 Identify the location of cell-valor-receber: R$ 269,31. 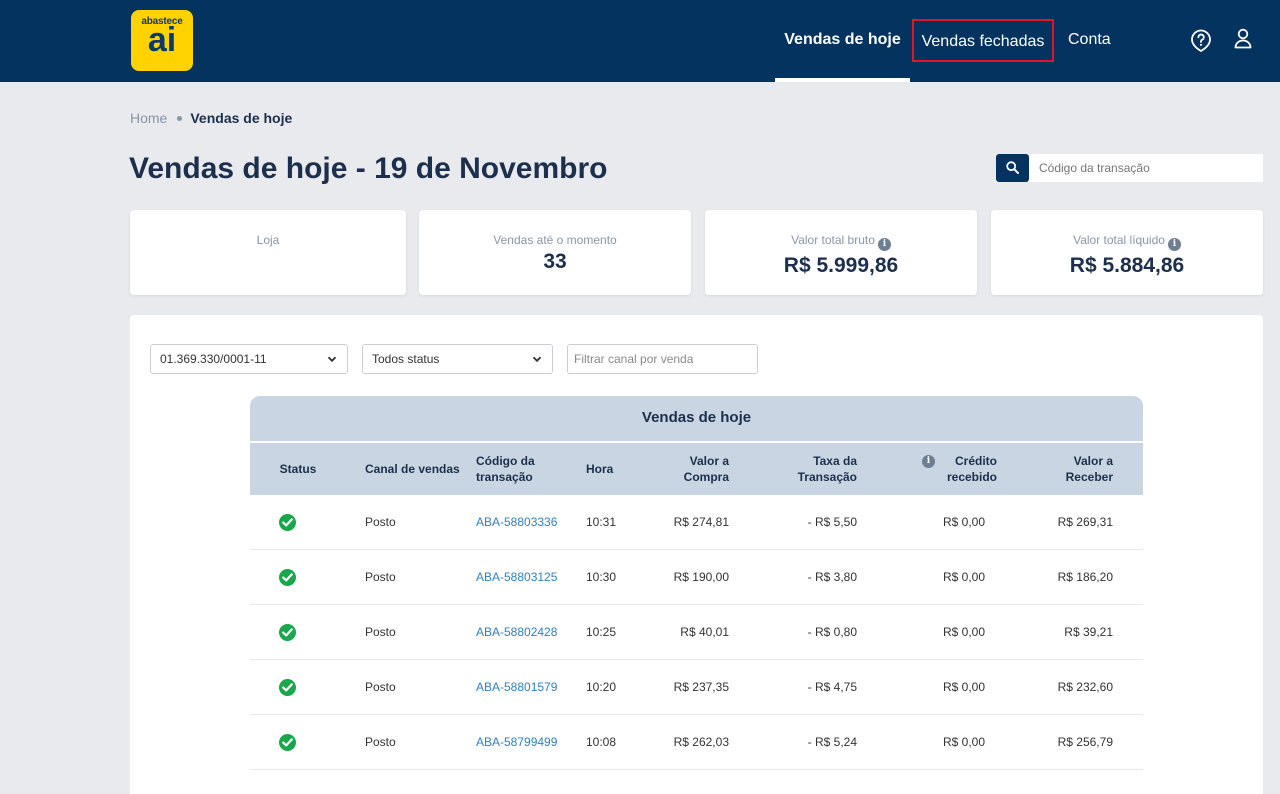
(1085, 522).